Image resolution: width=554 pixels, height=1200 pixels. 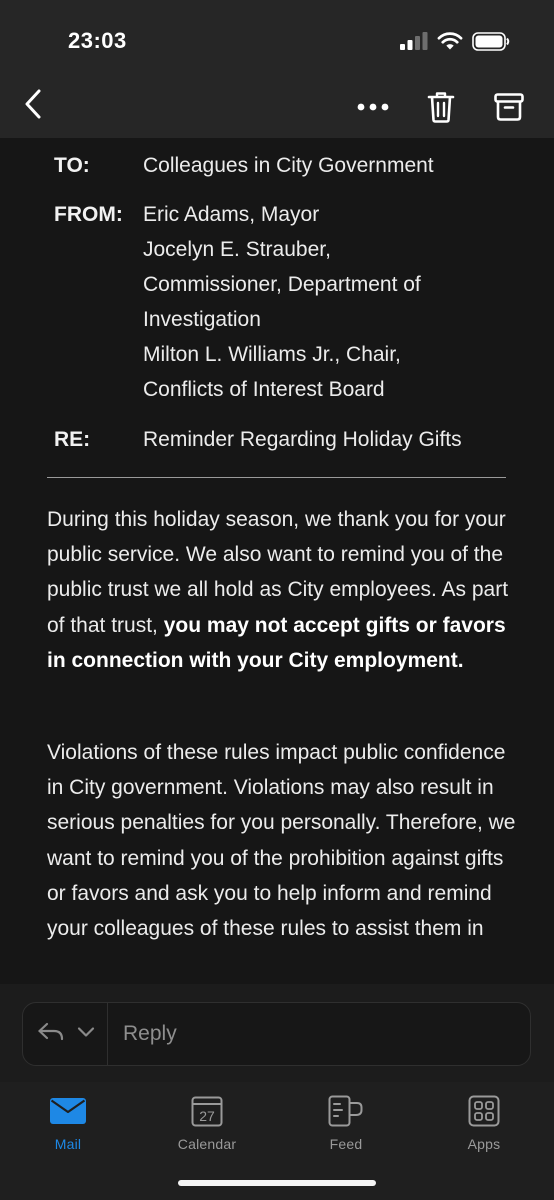 I want to click on reply-bar, so click(x=277, y=1033).